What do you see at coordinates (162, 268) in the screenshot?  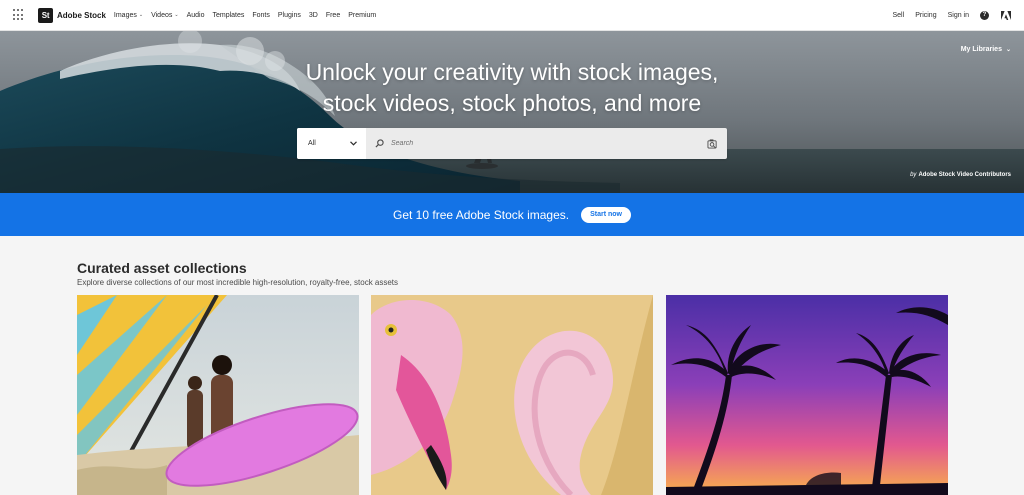 I see `section-title: Curated asset collections` at bounding box center [162, 268].